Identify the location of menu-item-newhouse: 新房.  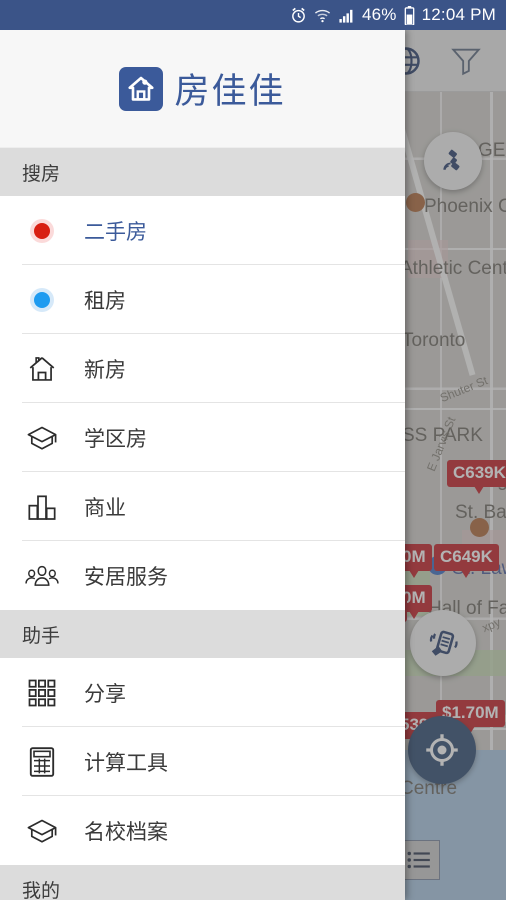
(202, 368).